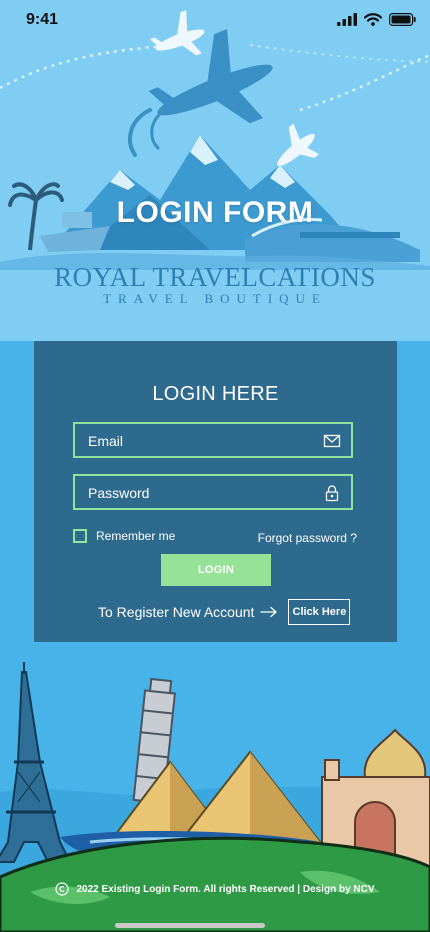 The image size is (430, 932). I want to click on brand-name: ROYAL TRAVELCATIONS, so click(215, 277).